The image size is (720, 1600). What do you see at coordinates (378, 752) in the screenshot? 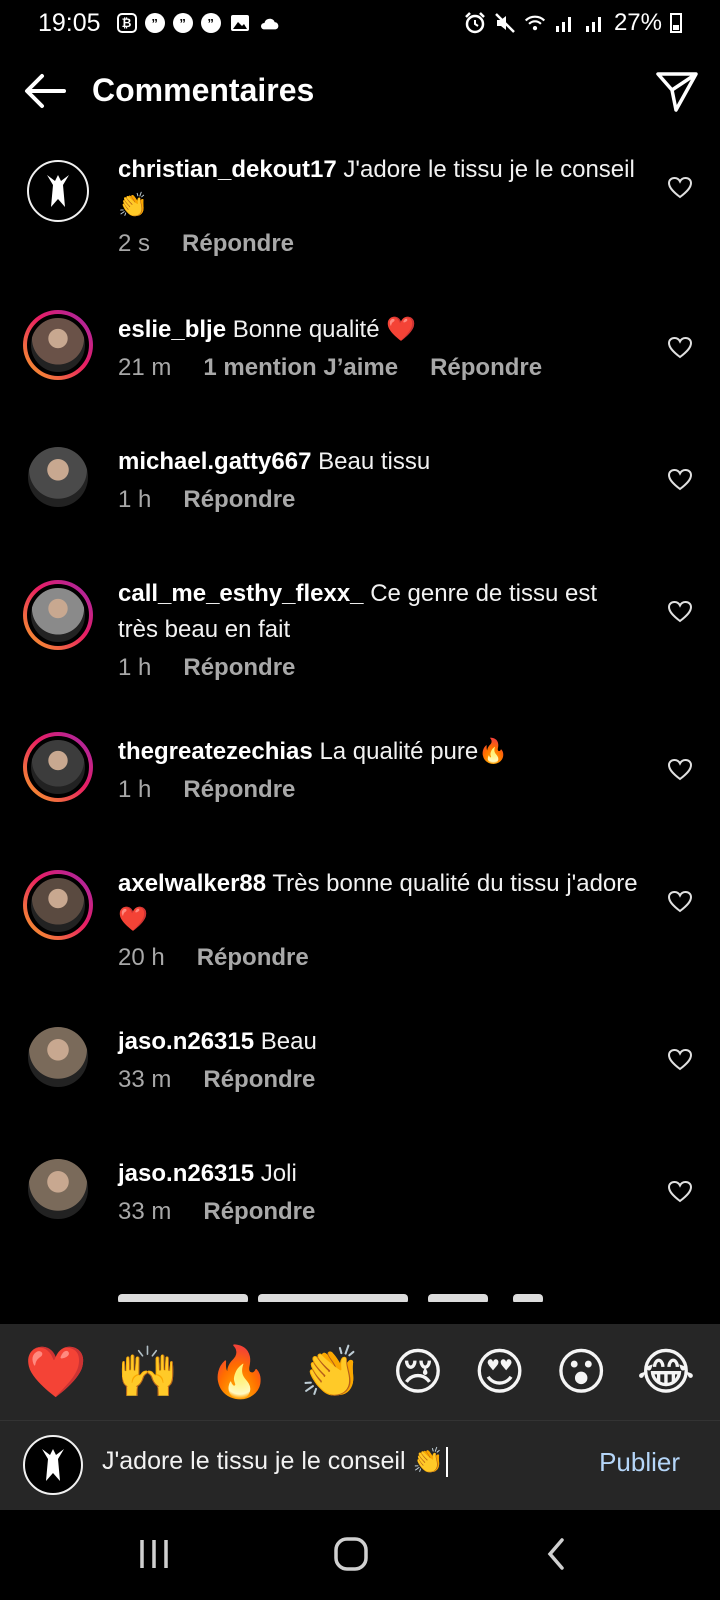
I see `comment-text: thegreatezechias La qualité pure🔥` at bounding box center [378, 752].